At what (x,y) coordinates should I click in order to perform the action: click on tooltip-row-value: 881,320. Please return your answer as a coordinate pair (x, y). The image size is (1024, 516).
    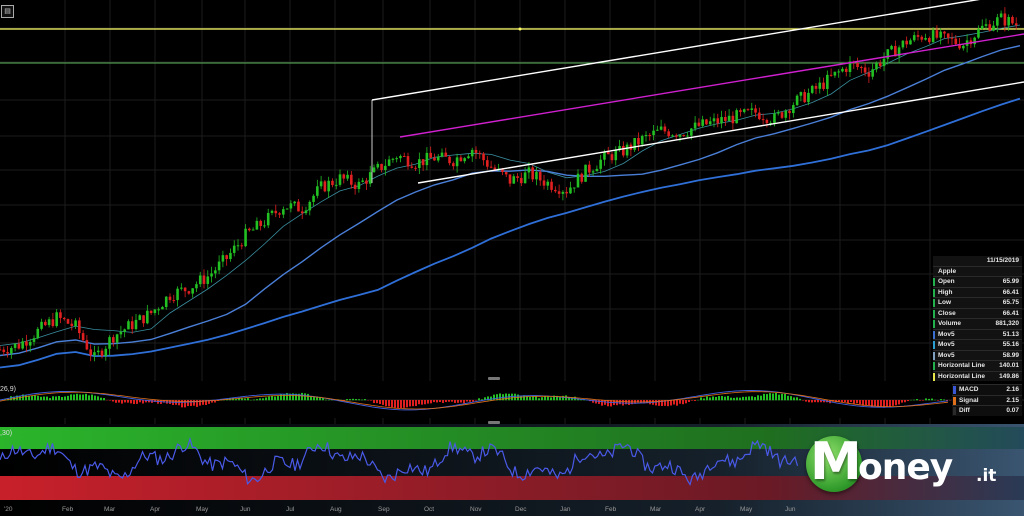
    Looking at the image, I should click on (1007, 323).